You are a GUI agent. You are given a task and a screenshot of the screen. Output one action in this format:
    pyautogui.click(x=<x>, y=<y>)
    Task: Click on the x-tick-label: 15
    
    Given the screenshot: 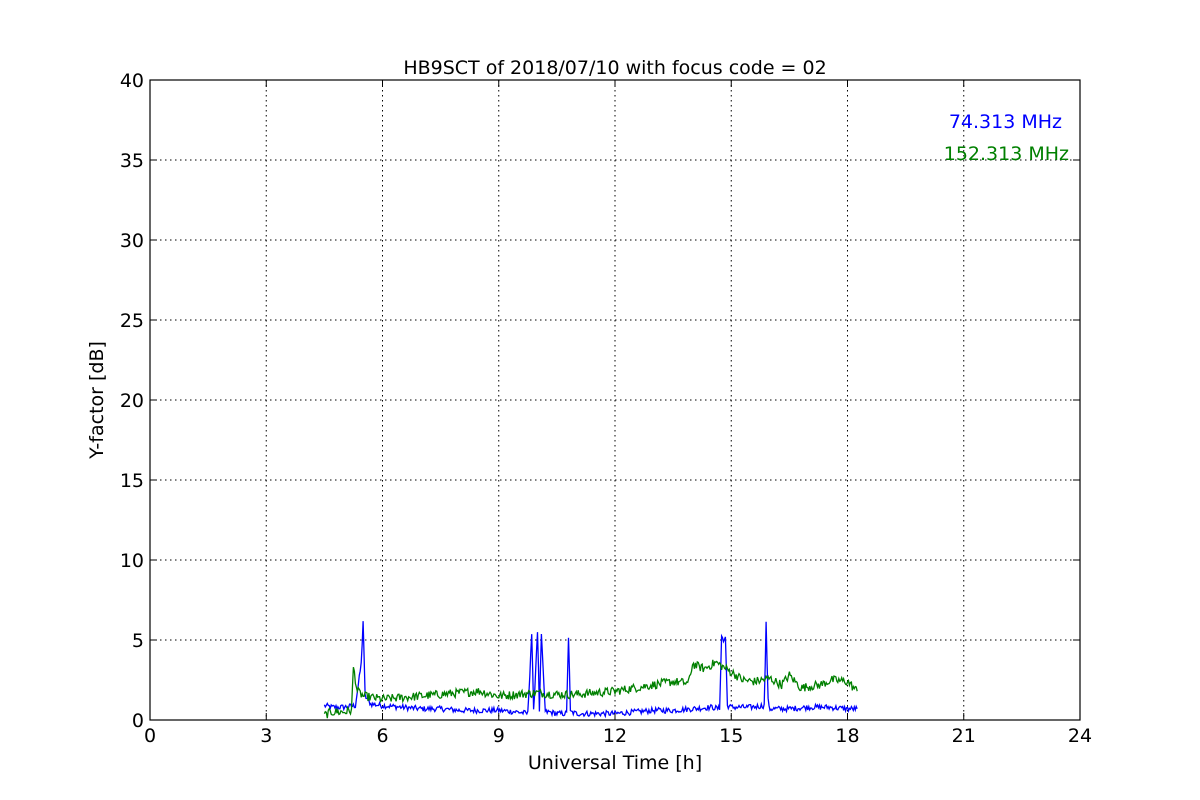 What is the action you would take?
    pyautogui.click(x=731, y=736)
    